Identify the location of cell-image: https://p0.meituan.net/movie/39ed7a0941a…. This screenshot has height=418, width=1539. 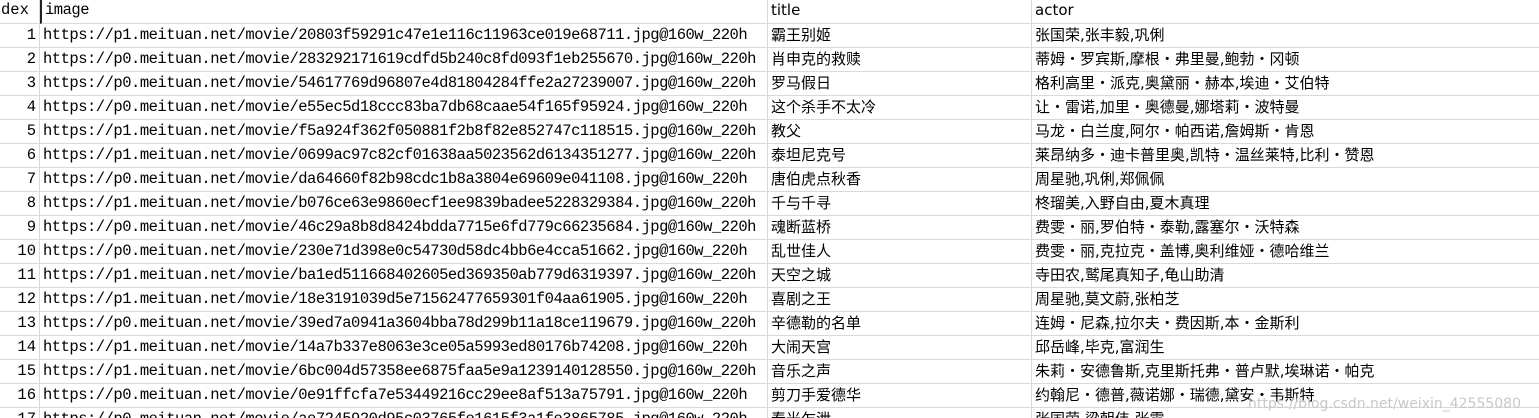
(404, 324).